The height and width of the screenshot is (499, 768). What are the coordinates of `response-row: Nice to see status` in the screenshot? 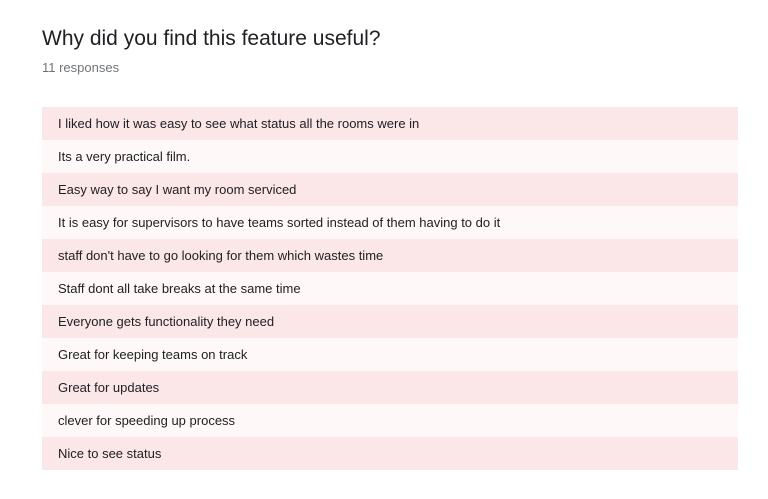 It's located at (390, 453).